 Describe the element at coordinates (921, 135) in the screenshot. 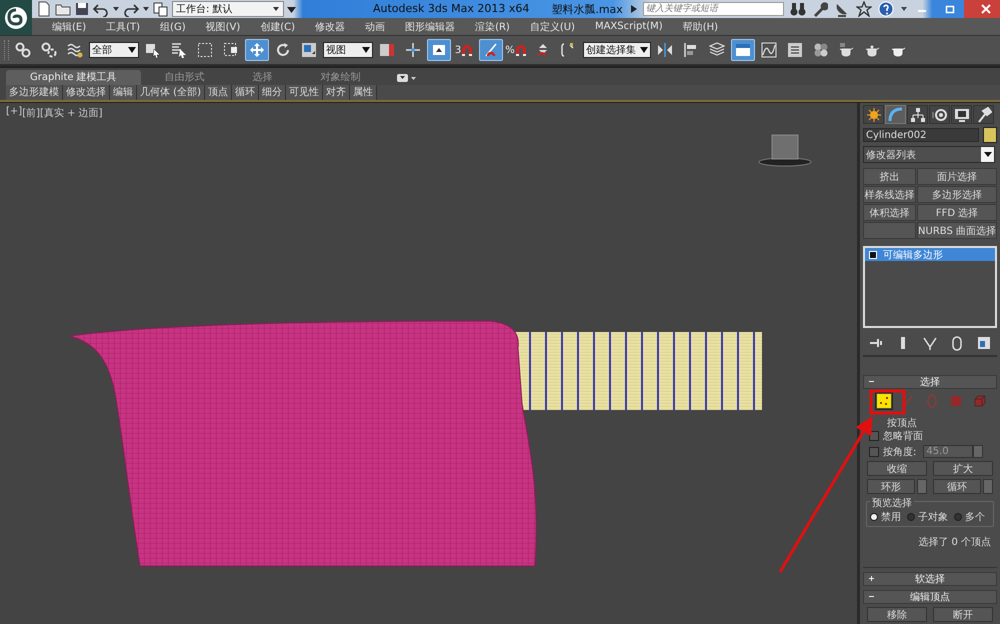

I see `object-name-field: Cylinder002` at that location.